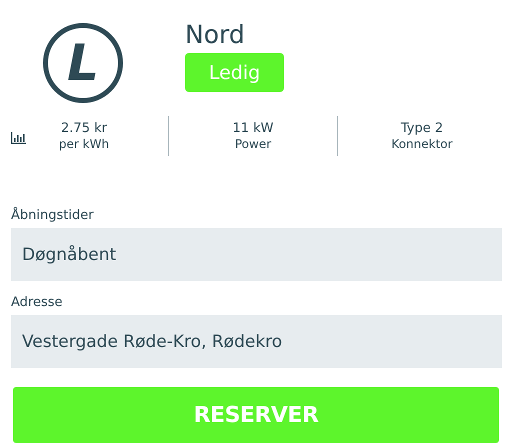  I want to click on field-label: Adresse, so click(37, 303).